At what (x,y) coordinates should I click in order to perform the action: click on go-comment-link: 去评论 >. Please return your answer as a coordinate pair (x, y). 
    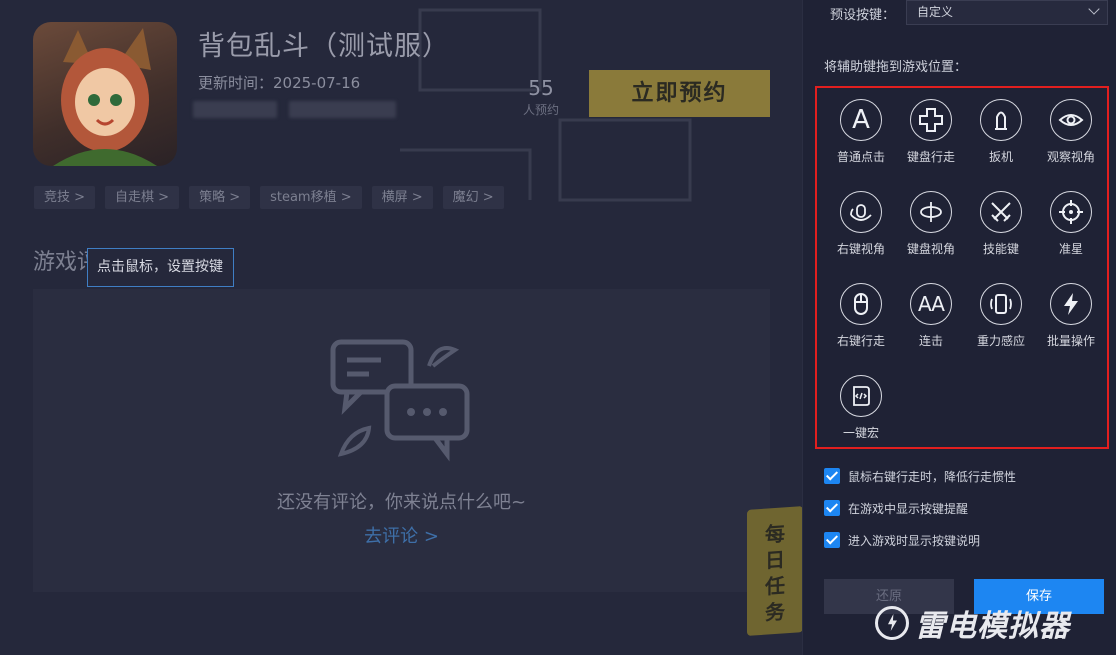
    Looking at the image, I should click on (401, 535).